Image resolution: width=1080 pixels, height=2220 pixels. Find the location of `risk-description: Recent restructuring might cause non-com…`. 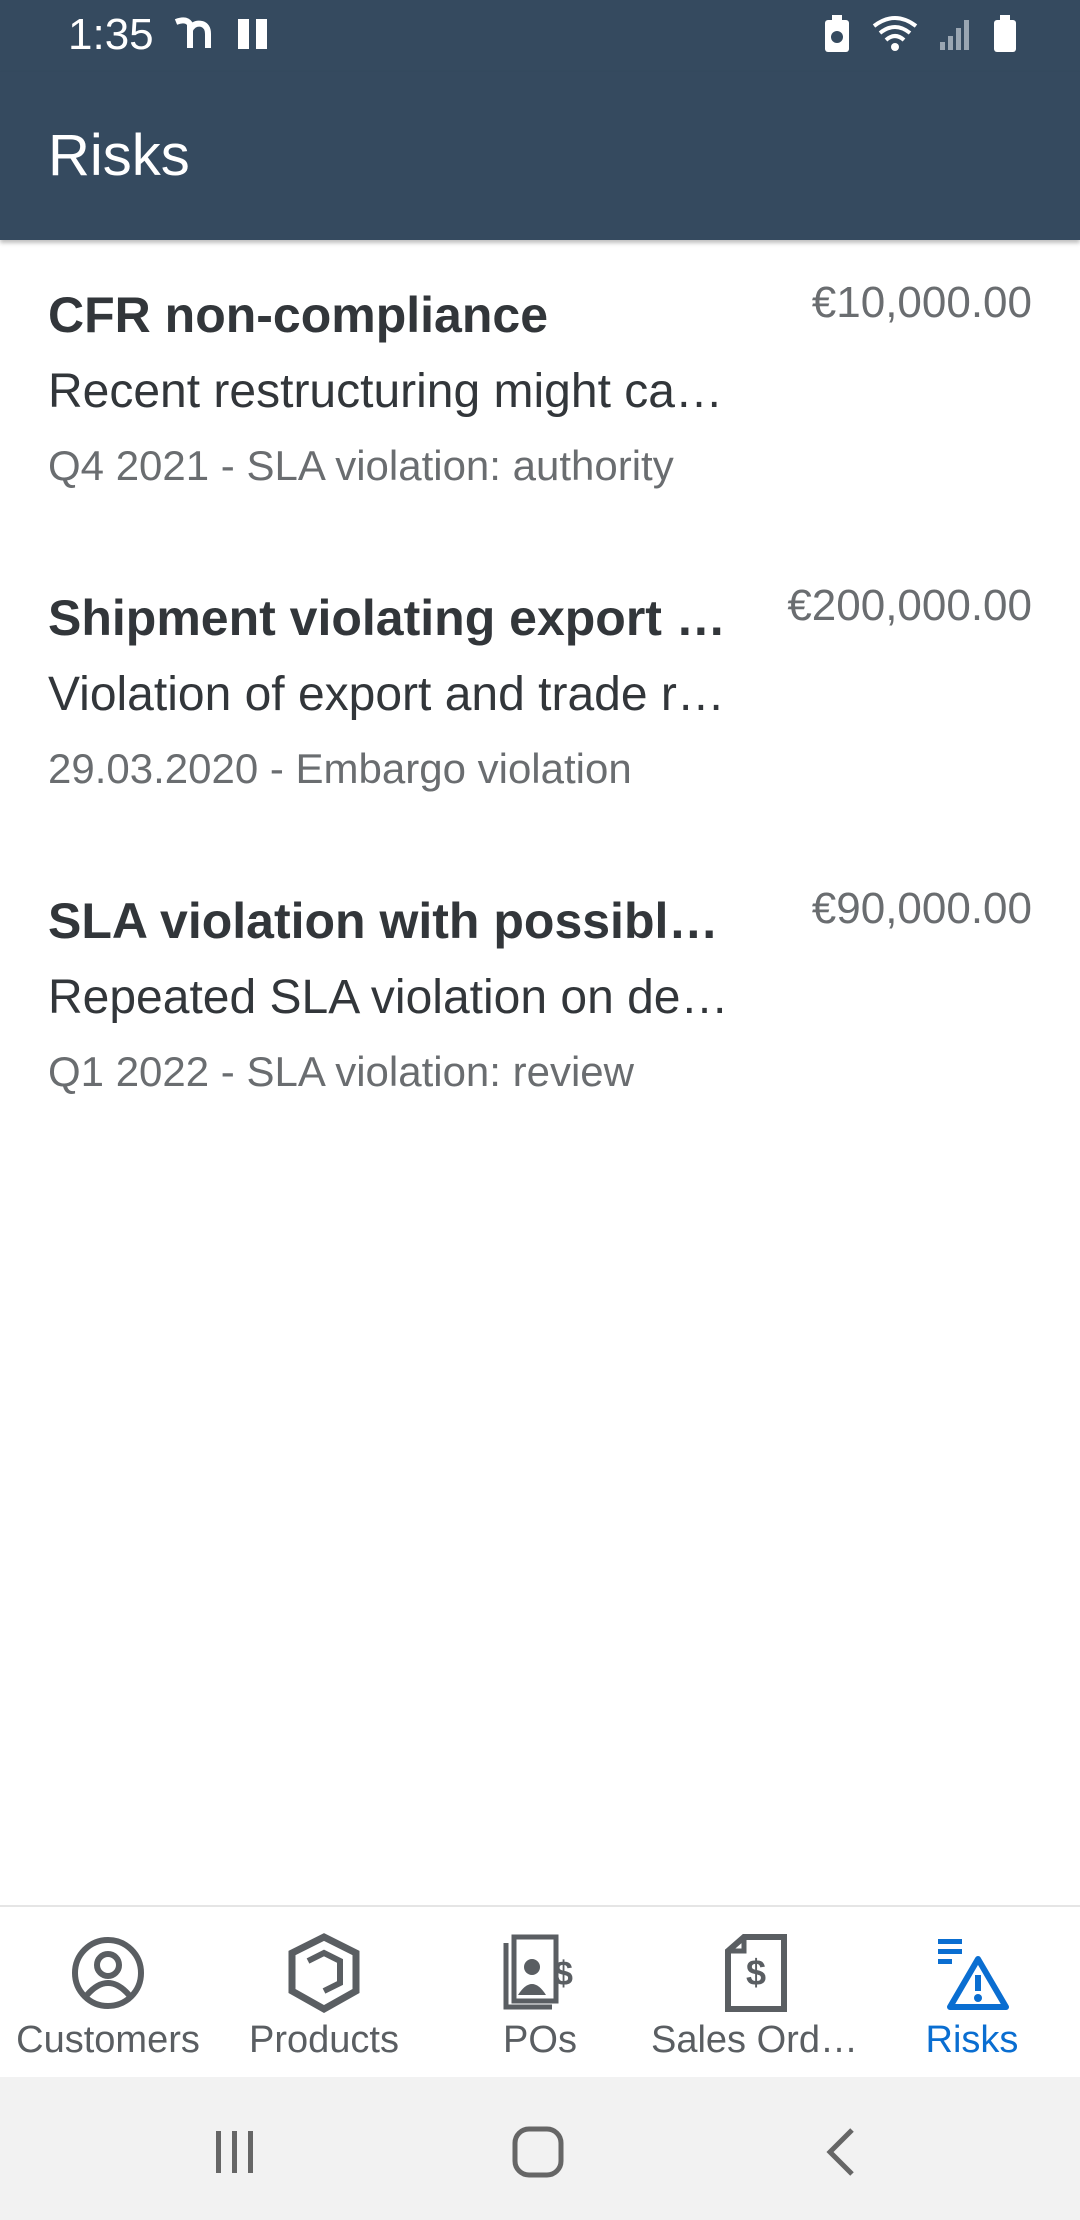

risk-description: Recent restructuring might cause non-com… is located at coordinates (393, 391).